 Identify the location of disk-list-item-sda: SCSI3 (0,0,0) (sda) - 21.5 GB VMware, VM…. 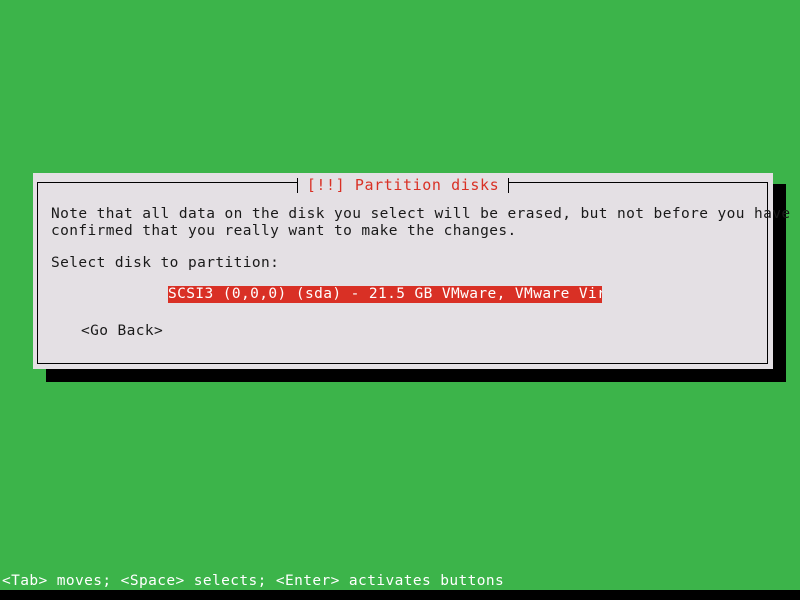
(385, 294).